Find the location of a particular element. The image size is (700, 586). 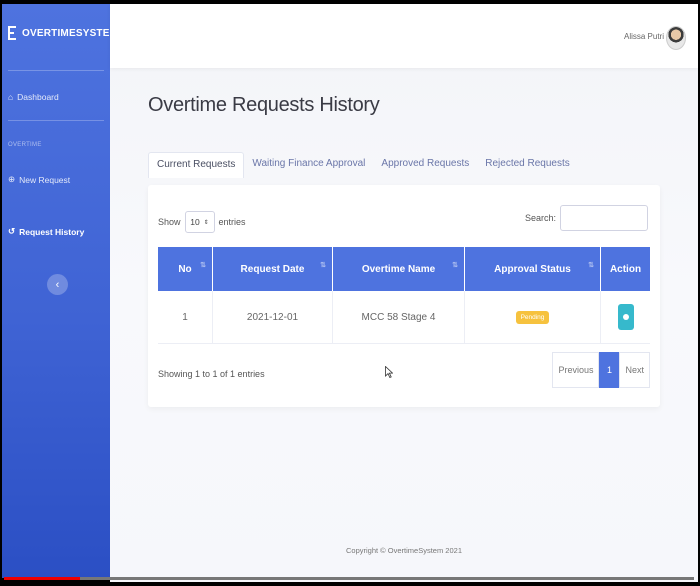

history-icon: ↺ is located at coordinates (12, 231).